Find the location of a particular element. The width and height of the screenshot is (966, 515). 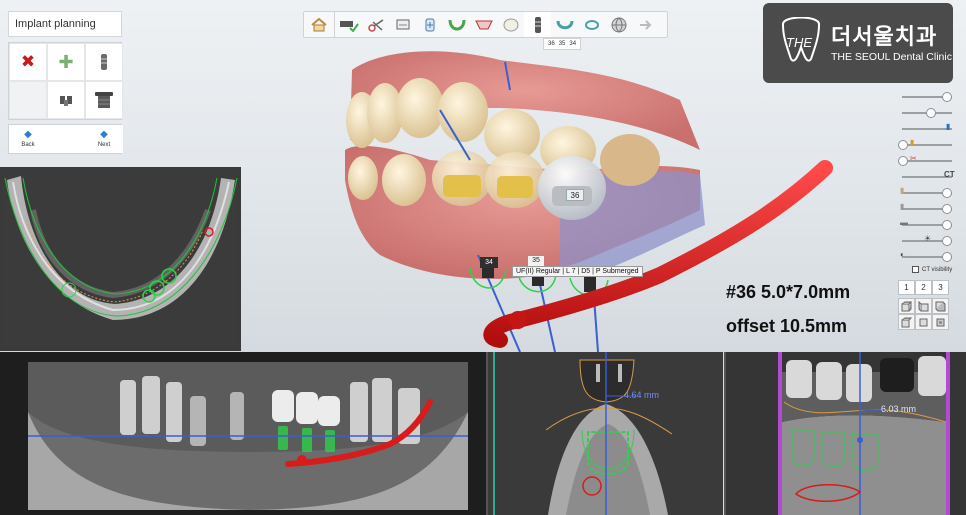

next-button: ◆ Next is located at coordinates (104, 139).